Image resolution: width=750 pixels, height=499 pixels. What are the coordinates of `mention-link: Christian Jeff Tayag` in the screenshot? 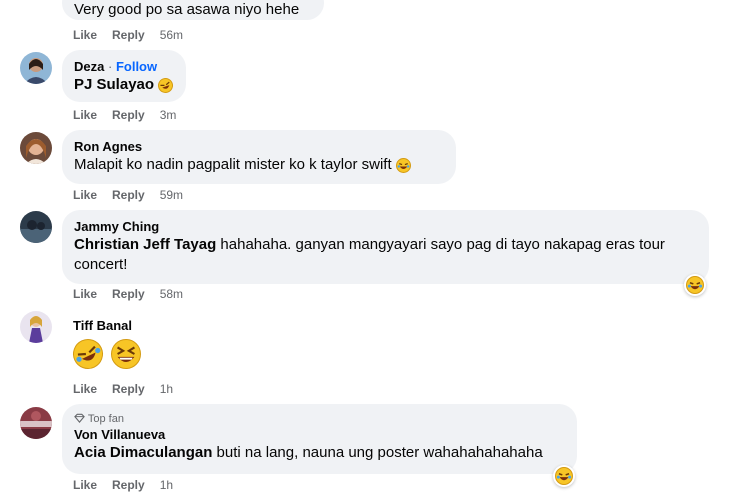 It's located at (145, 244).